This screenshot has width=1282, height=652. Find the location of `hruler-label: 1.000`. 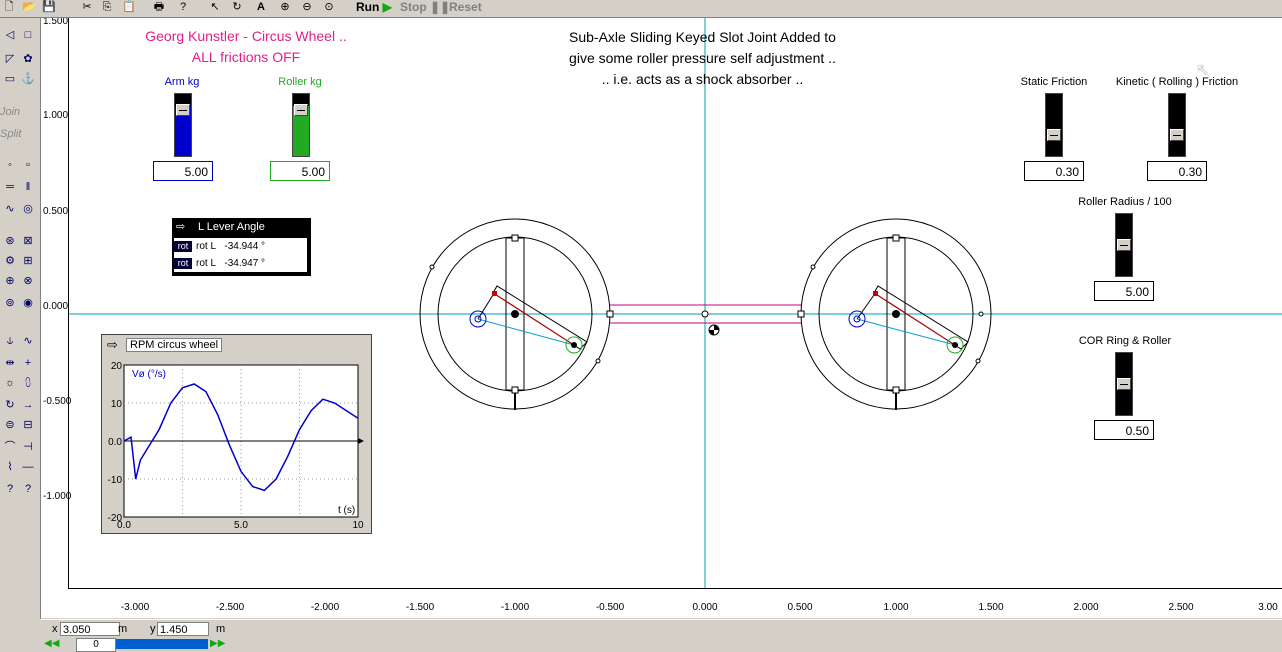

hruler-label: 1.000 is located at coordinates (896, 607).